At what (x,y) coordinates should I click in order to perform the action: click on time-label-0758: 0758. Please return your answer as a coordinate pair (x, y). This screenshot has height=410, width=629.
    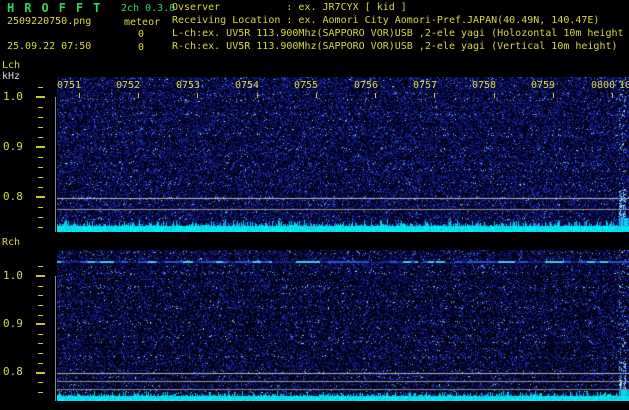
    Looking at the image, I should click on (484, 85).